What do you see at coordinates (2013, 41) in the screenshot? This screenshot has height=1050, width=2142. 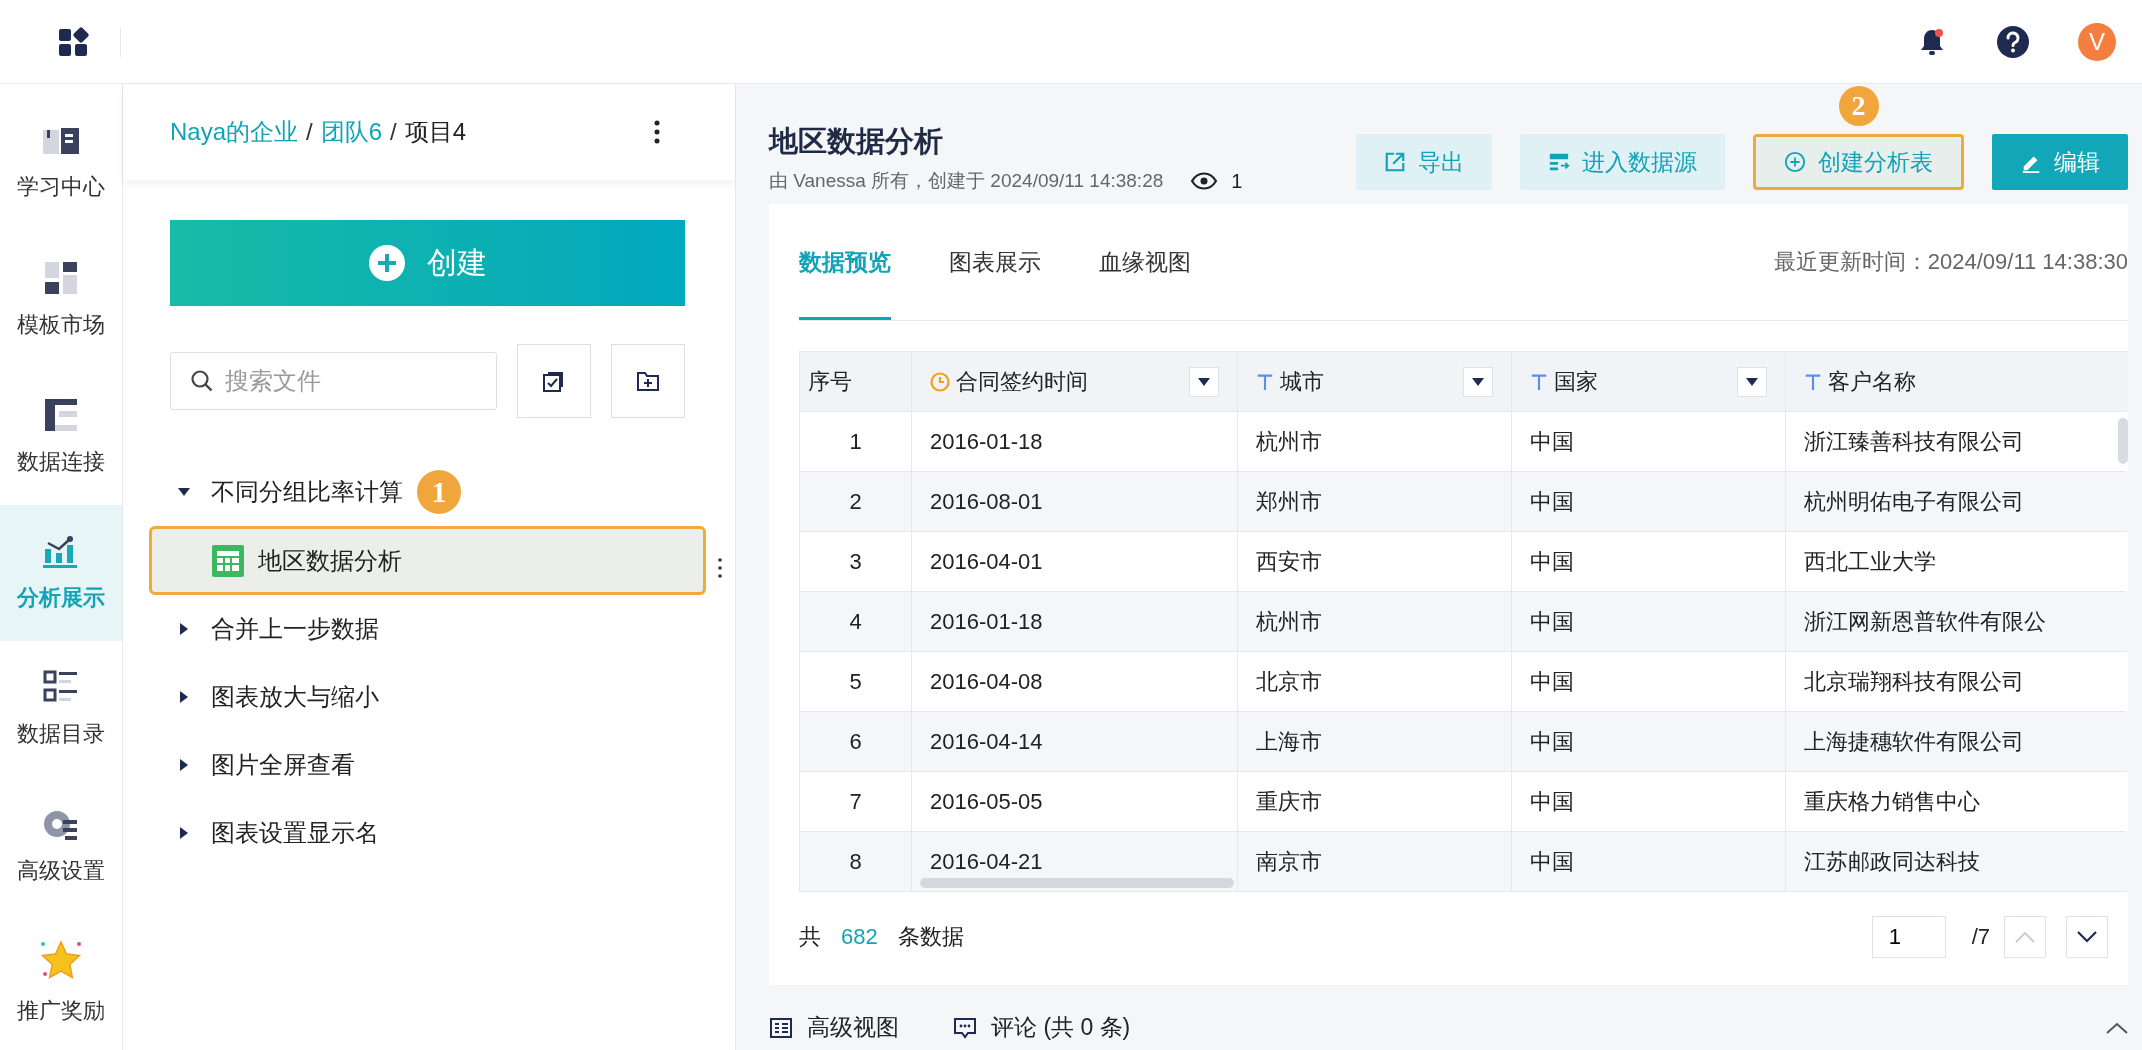 I see `help-icon` at bounding box center [2013, 41].